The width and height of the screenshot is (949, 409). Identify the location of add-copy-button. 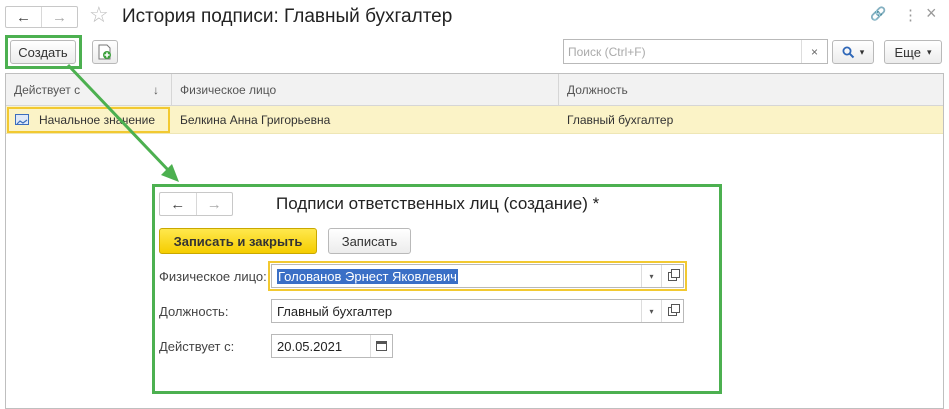
(105, 52).